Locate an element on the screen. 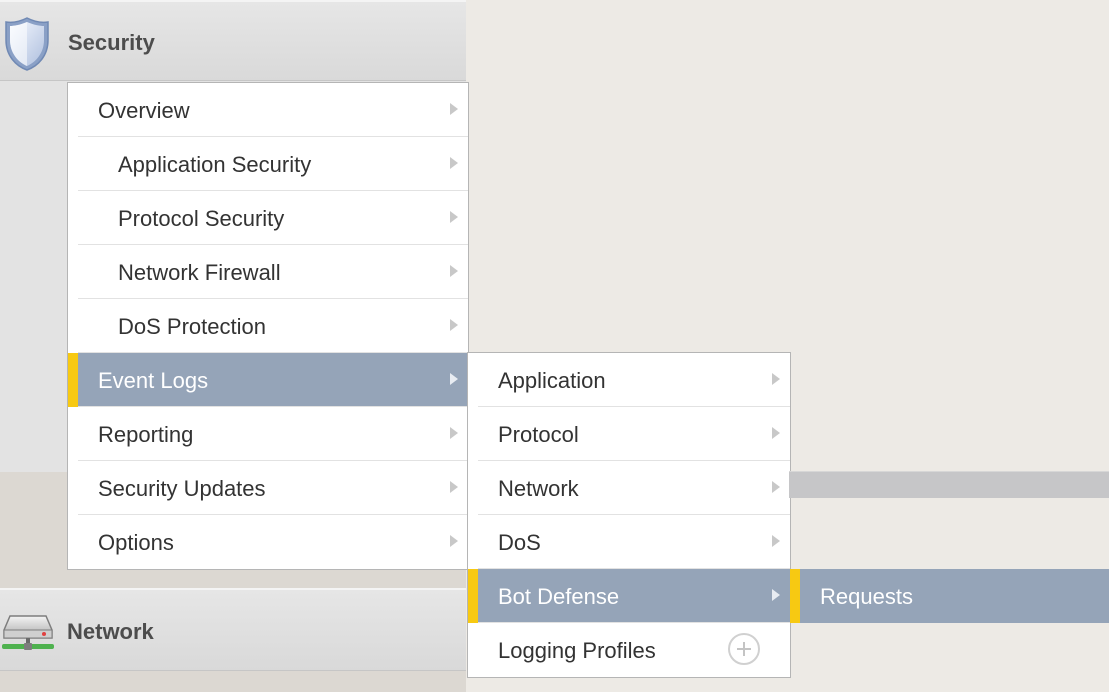 The height and width of the screenshot is (692, 1109). menu-item-label: Security Updates is located at coordinates (182, 488).